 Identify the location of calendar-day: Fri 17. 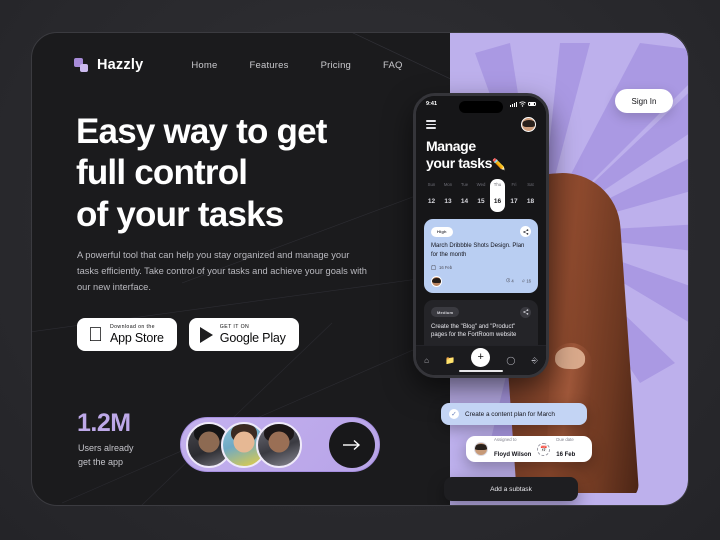
(514, 195).